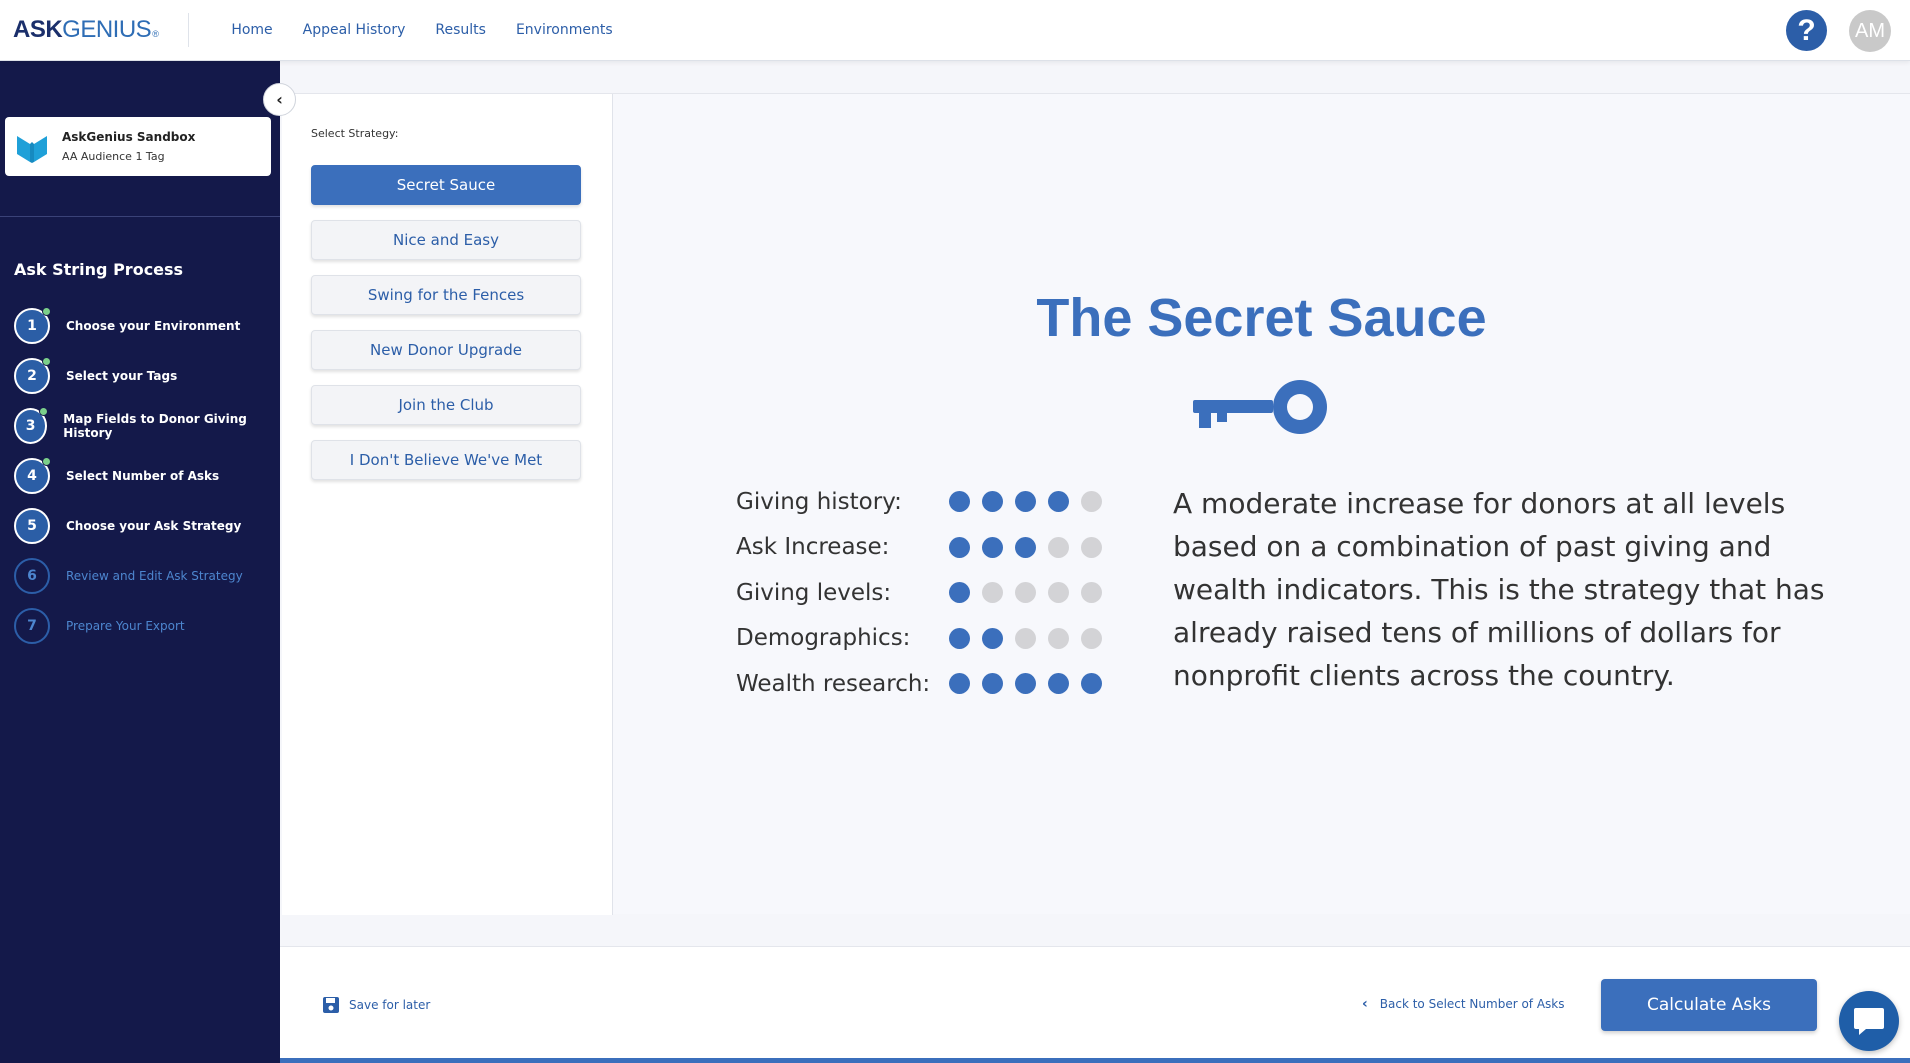  I want to click on nav-appeal-history: Appeal History, so click(354, 30).